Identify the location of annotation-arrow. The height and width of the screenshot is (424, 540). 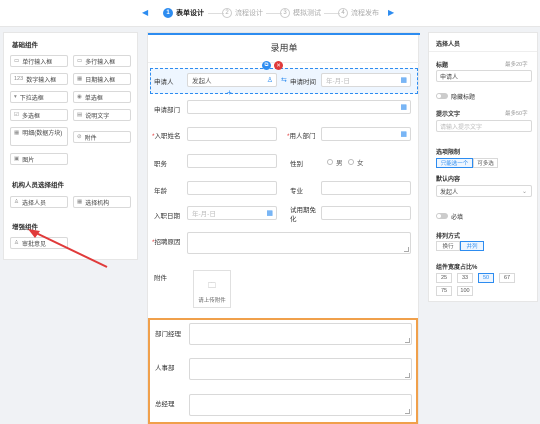
(68, 248).